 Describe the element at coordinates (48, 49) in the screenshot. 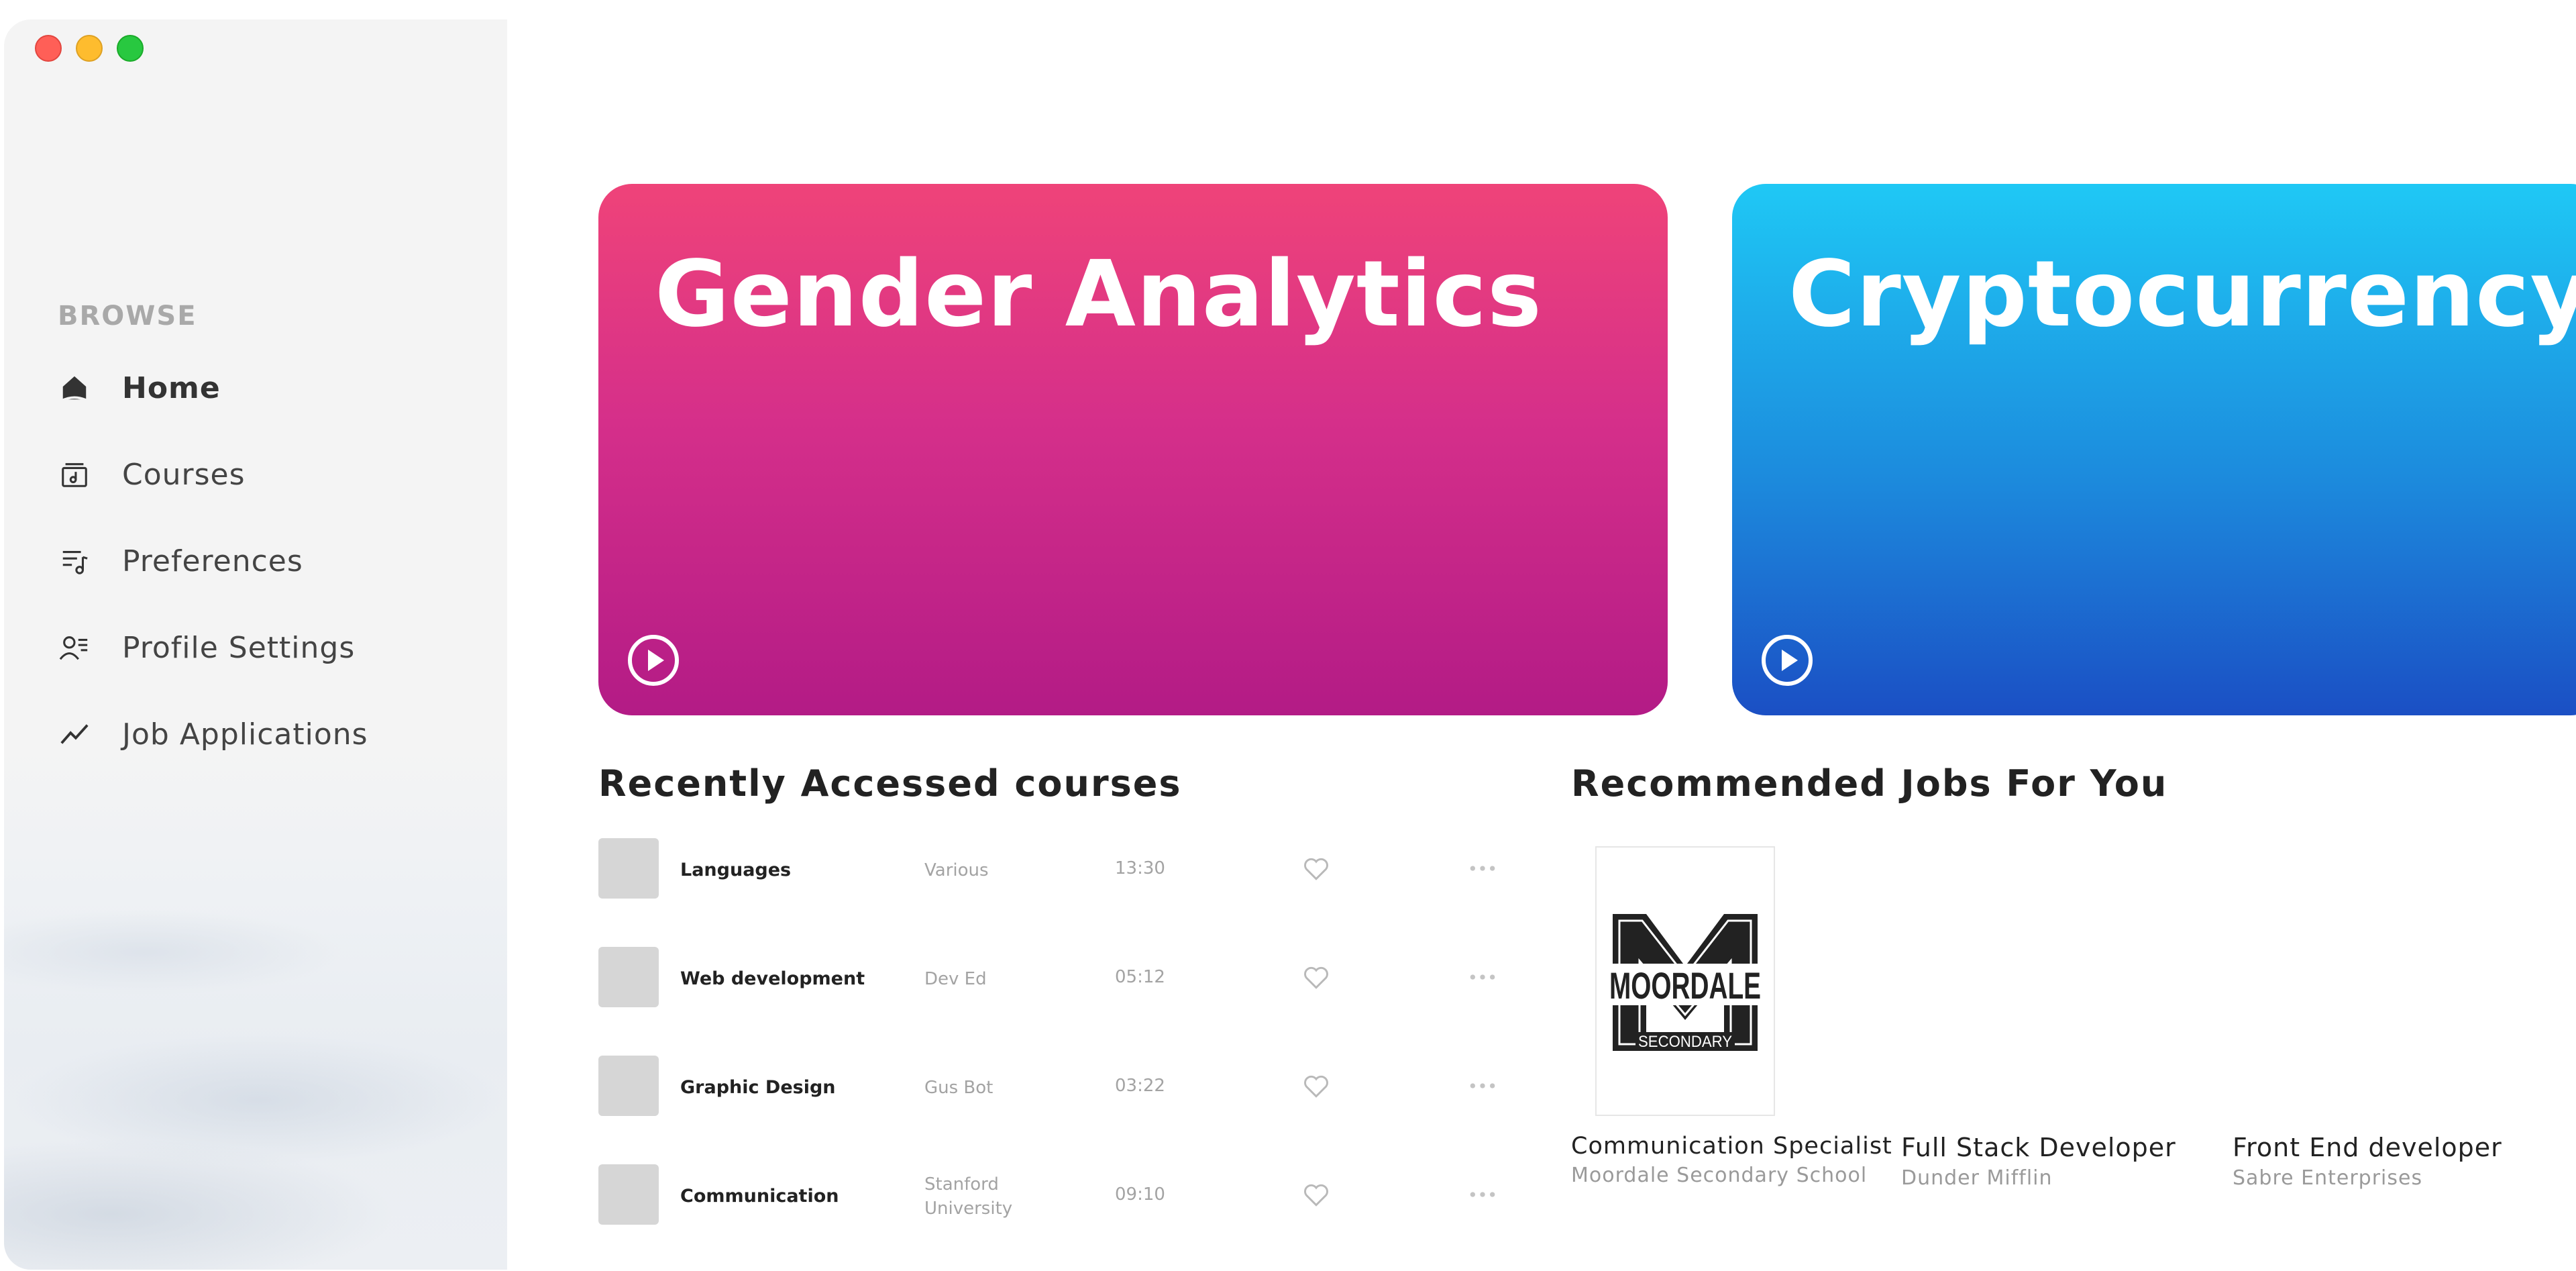

I see `window-close-button` at that location.